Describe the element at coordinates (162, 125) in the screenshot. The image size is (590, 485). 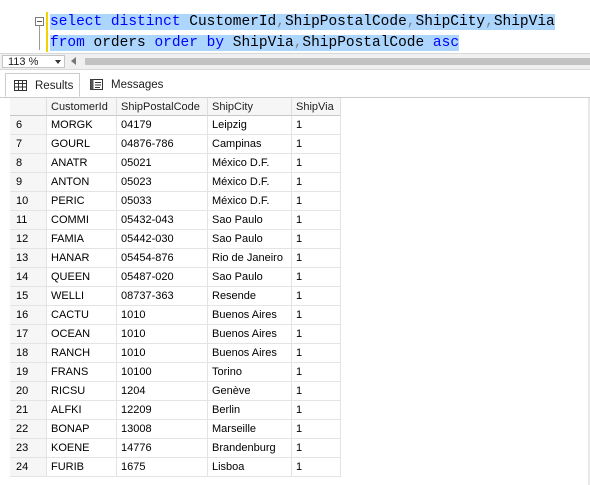
I see `table-cell: 04179` at that location.